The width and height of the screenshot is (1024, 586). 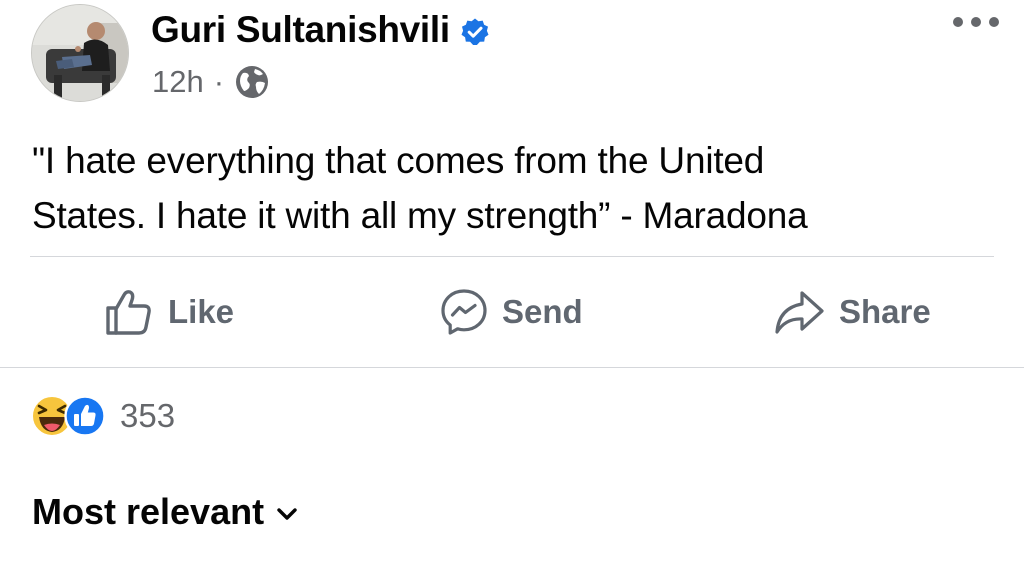 What do you see at coordinates (211, 82) in the screenshot?
I see `post-meta: 12h ·` at bounding box center [211, 82].